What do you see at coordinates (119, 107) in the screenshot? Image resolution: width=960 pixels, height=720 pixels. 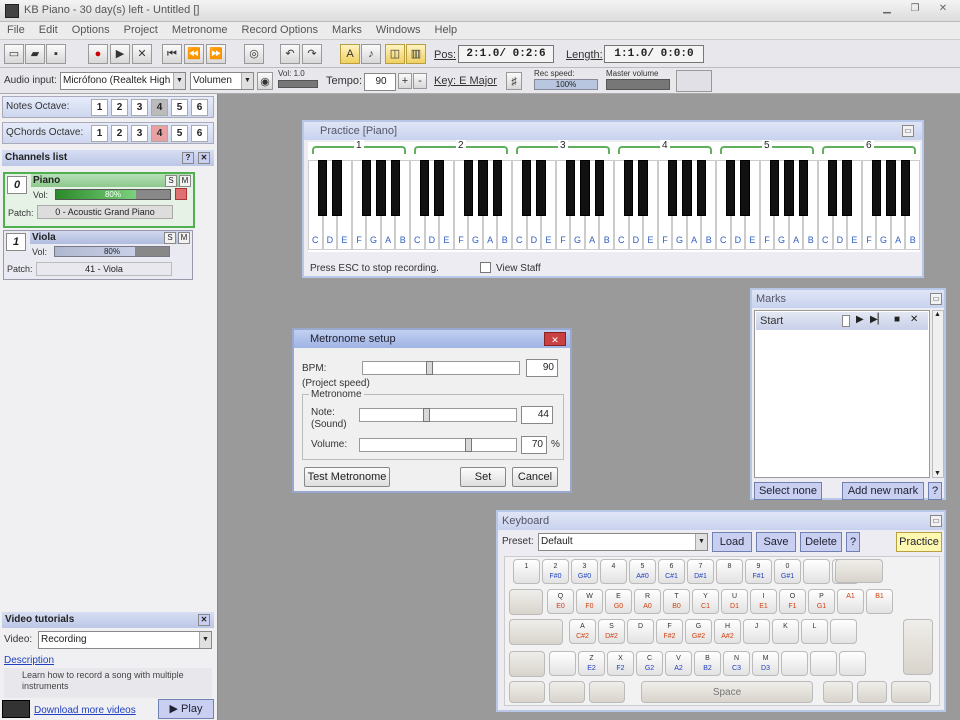 I see `notes-octave-2: 2` at bounding box center [119, 107].